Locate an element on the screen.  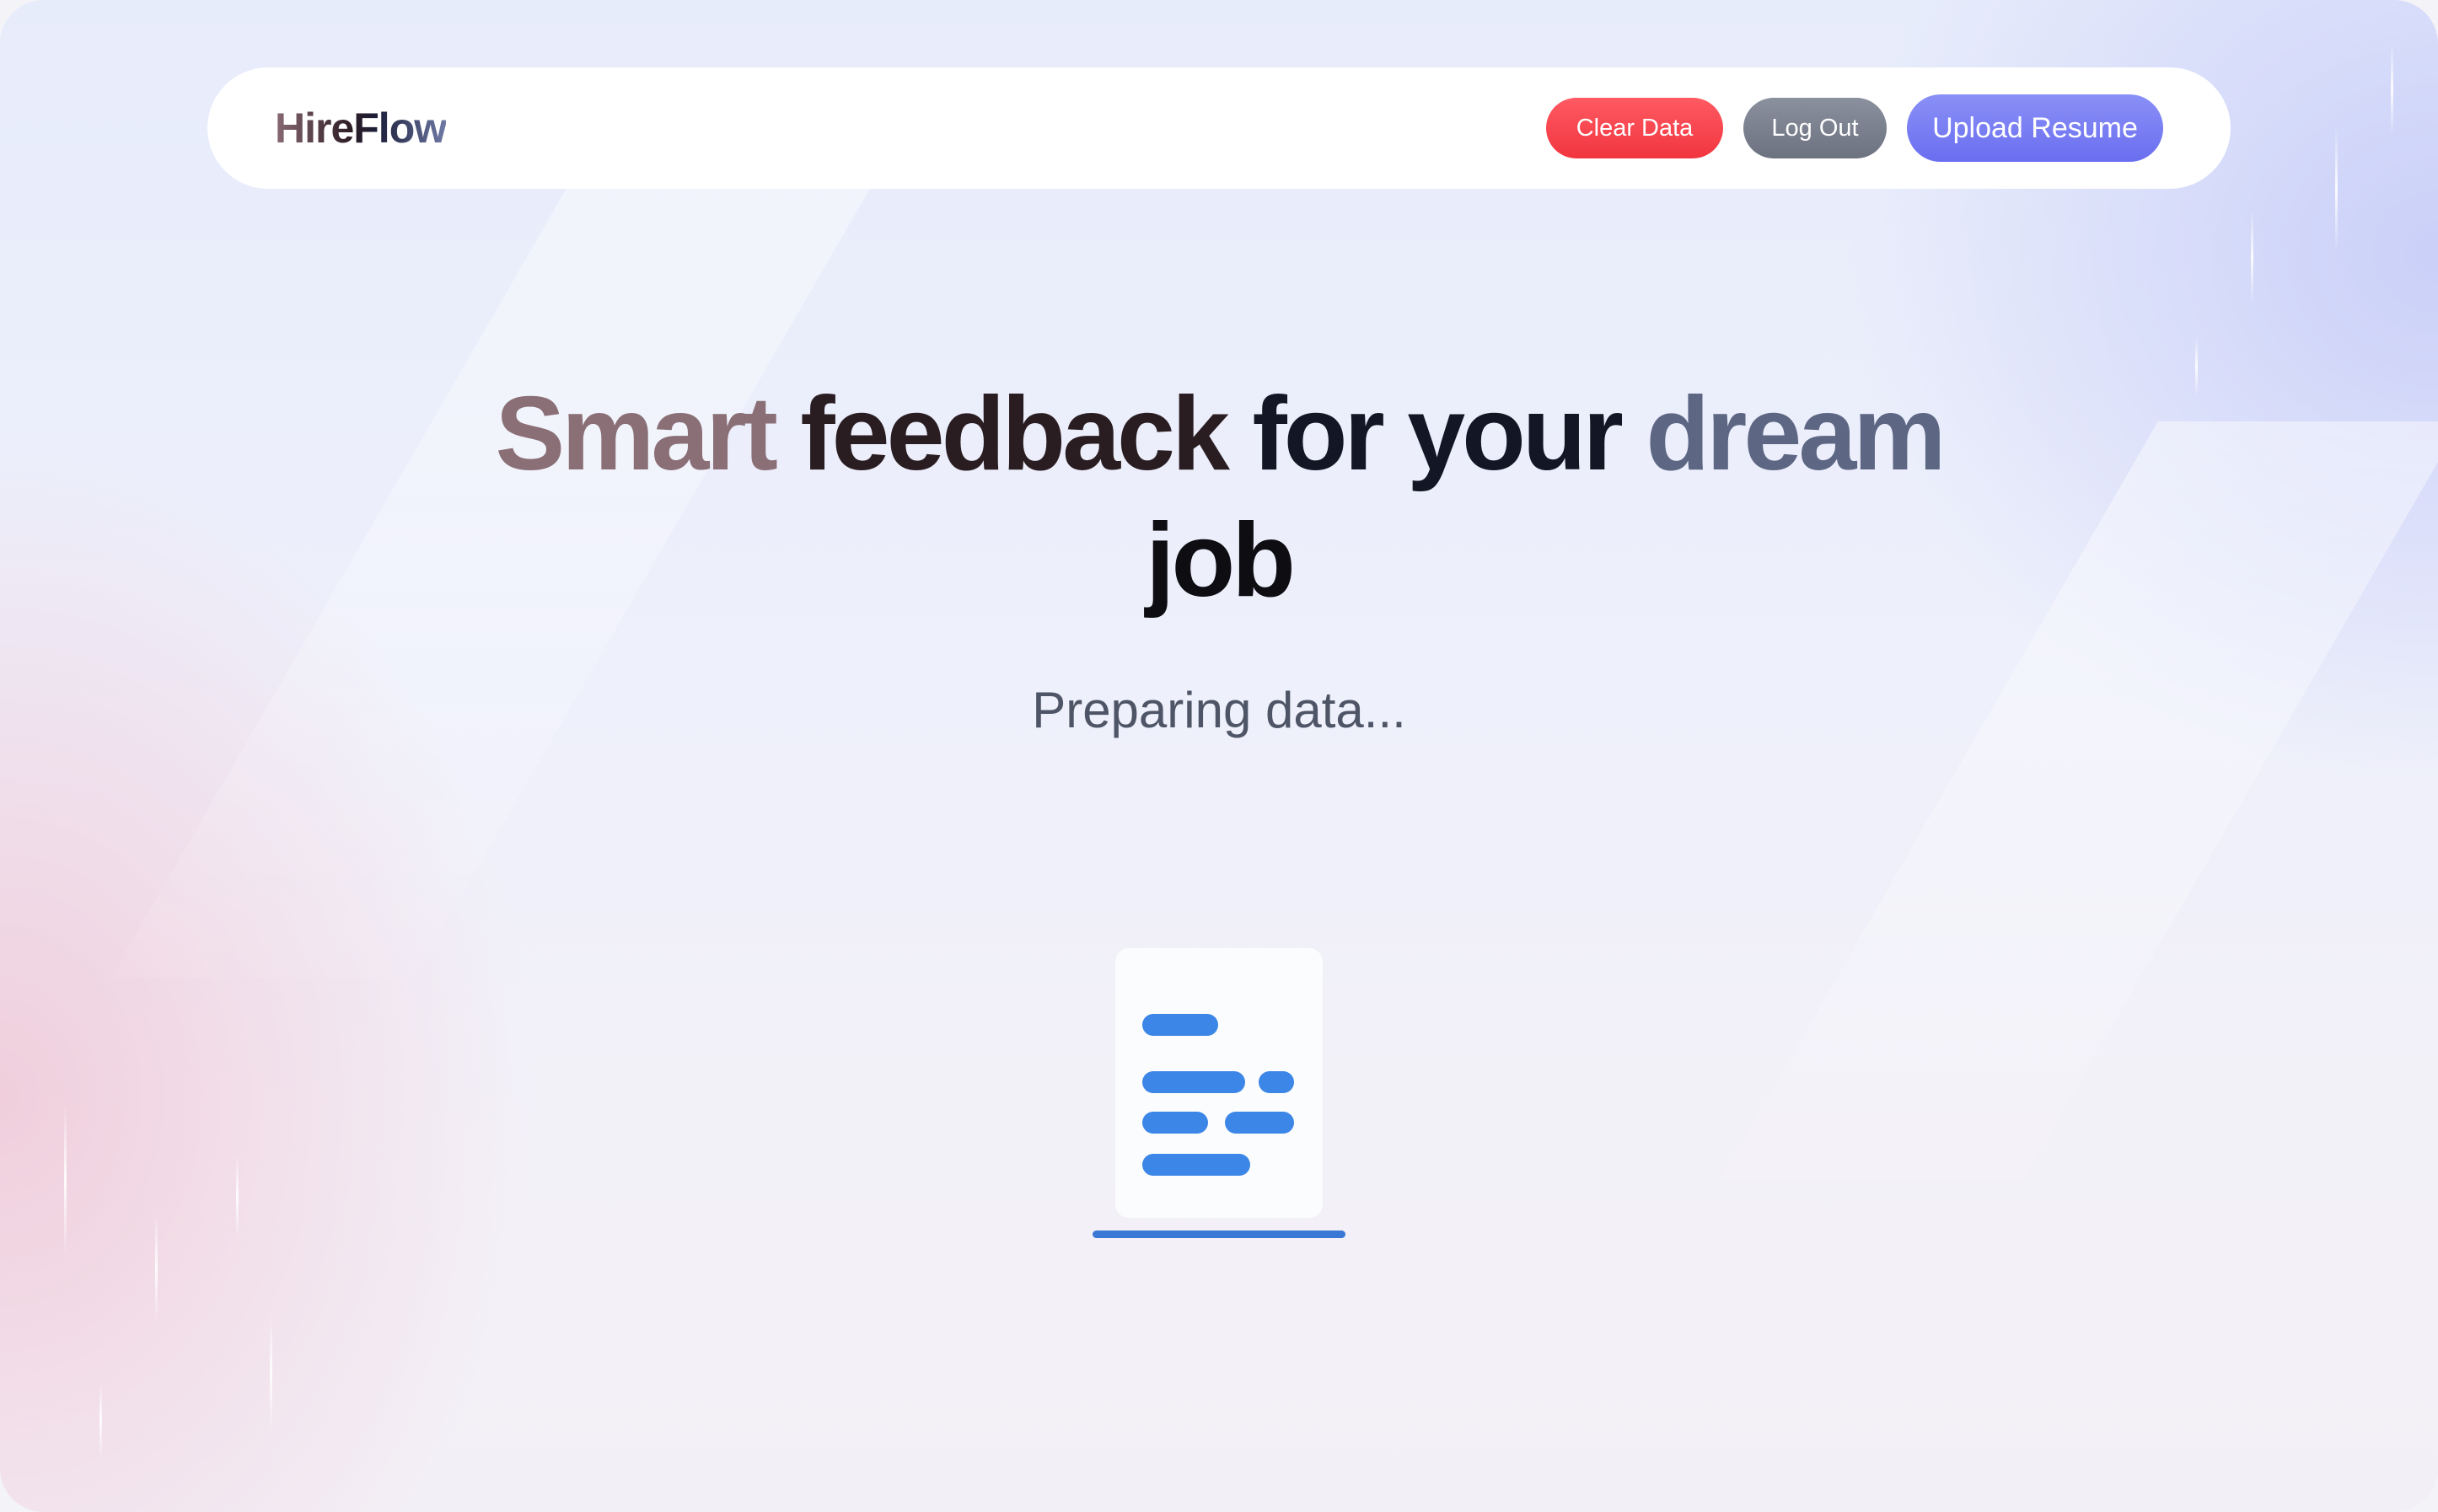
app-logo: HireFlow is located at coordinates (361, 128).